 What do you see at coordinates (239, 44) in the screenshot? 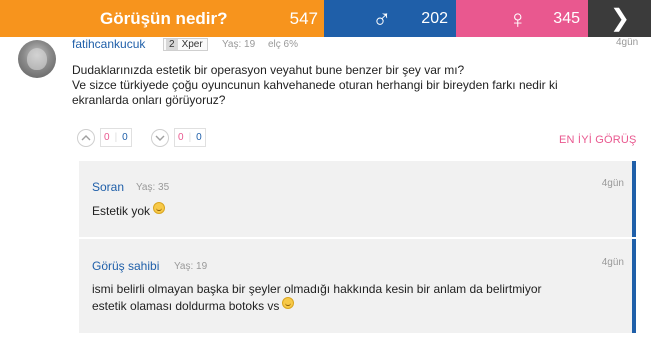
I see `post-age: Yaş: 19` at bounding box center [239, 44].